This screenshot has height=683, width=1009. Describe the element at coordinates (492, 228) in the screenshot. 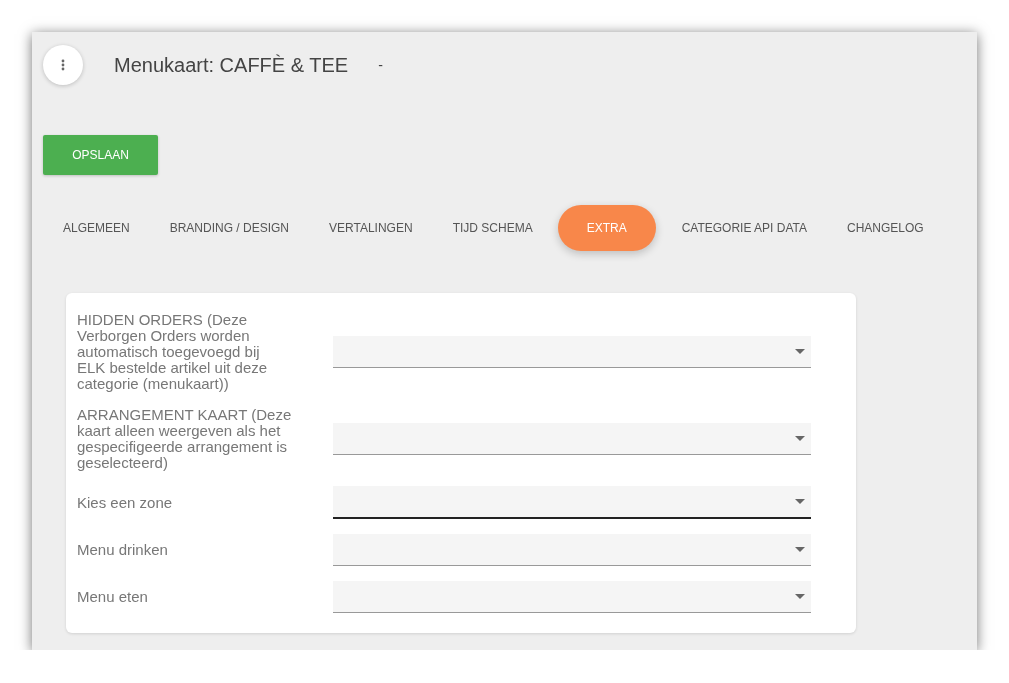

I see `tab: TIJD SCHEMA` at that location.